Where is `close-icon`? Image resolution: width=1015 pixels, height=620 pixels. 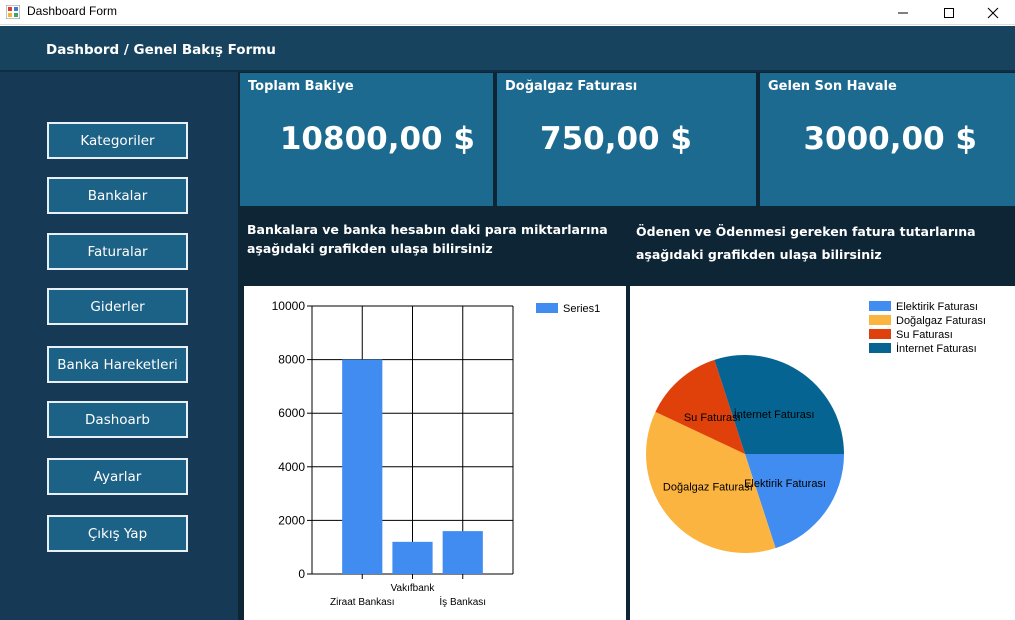
close-icon is located at coordinates (993, 12).